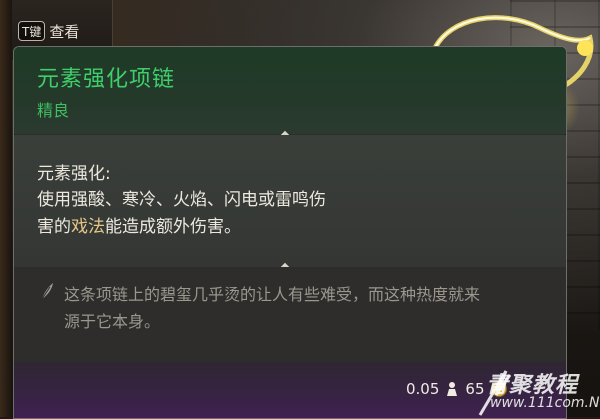 The height and width of the screenshot is (419, 600). I want to click on watermark-url: www.111com.Net, so click(545, 403).